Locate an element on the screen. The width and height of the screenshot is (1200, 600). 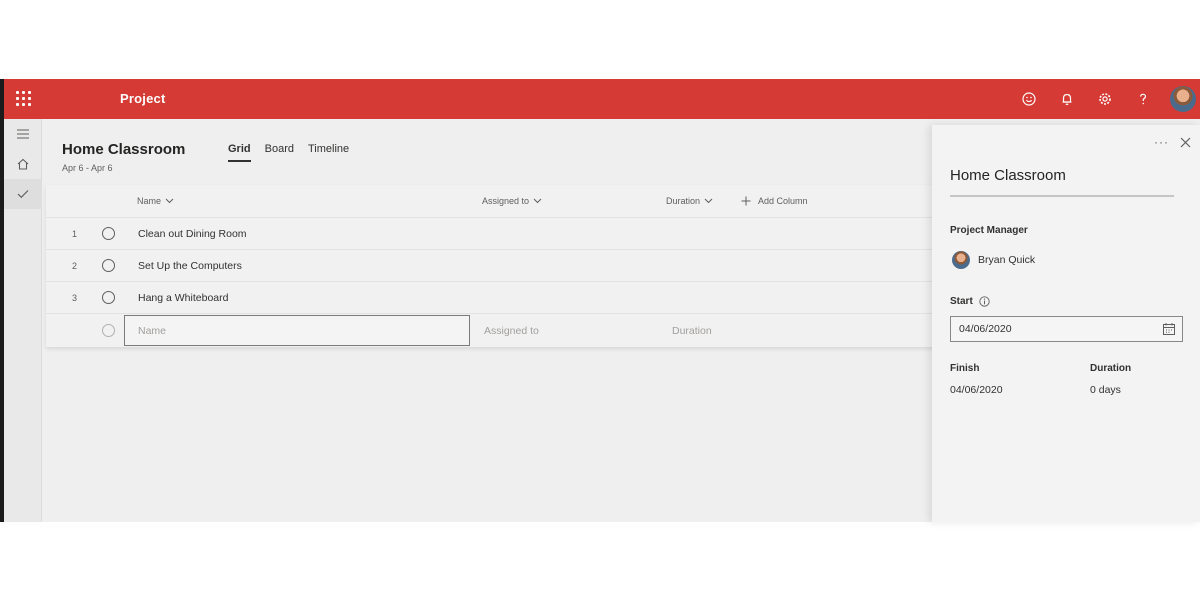
view-tabs: Grid Board Timeline is located at coordinates (288, 152).